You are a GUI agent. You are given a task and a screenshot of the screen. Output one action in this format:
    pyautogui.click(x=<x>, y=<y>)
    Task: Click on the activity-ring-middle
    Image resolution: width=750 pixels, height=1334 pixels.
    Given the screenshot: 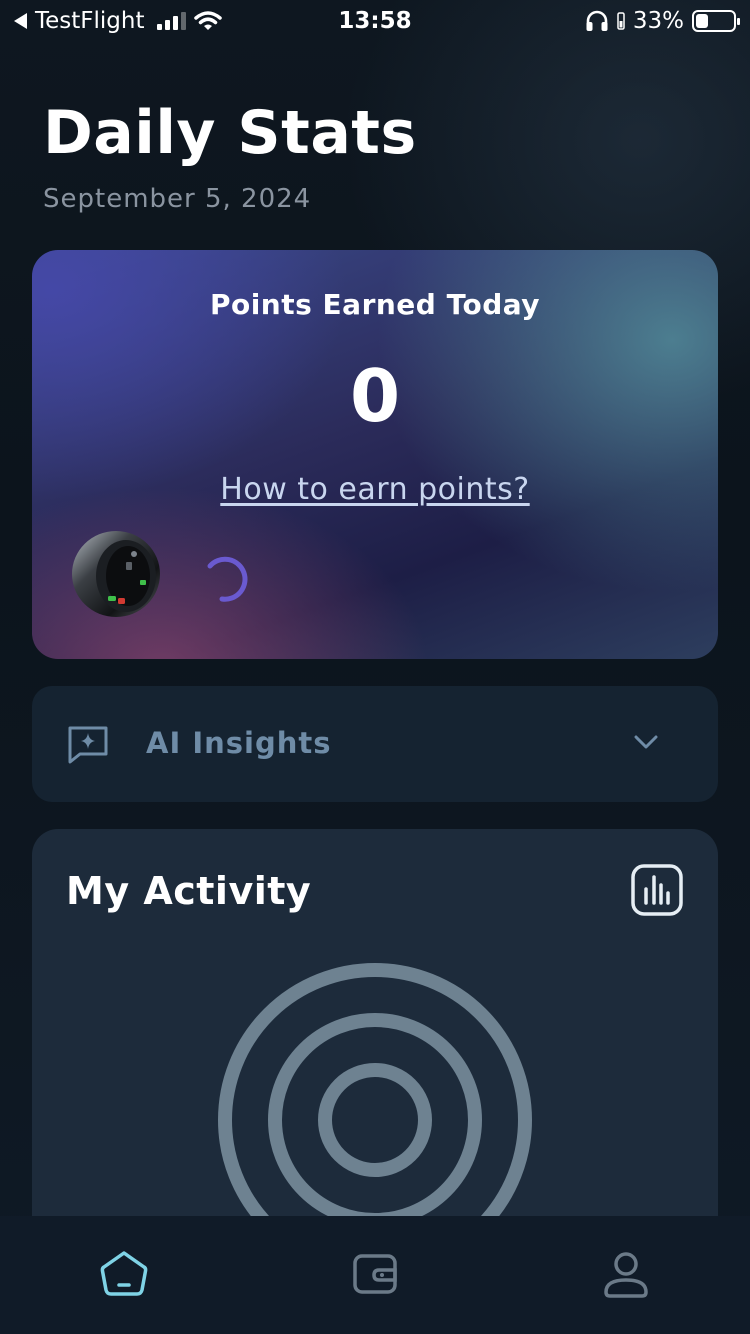 What is the action you would take?
    pyautogui.click(x=375, y=1120)
    